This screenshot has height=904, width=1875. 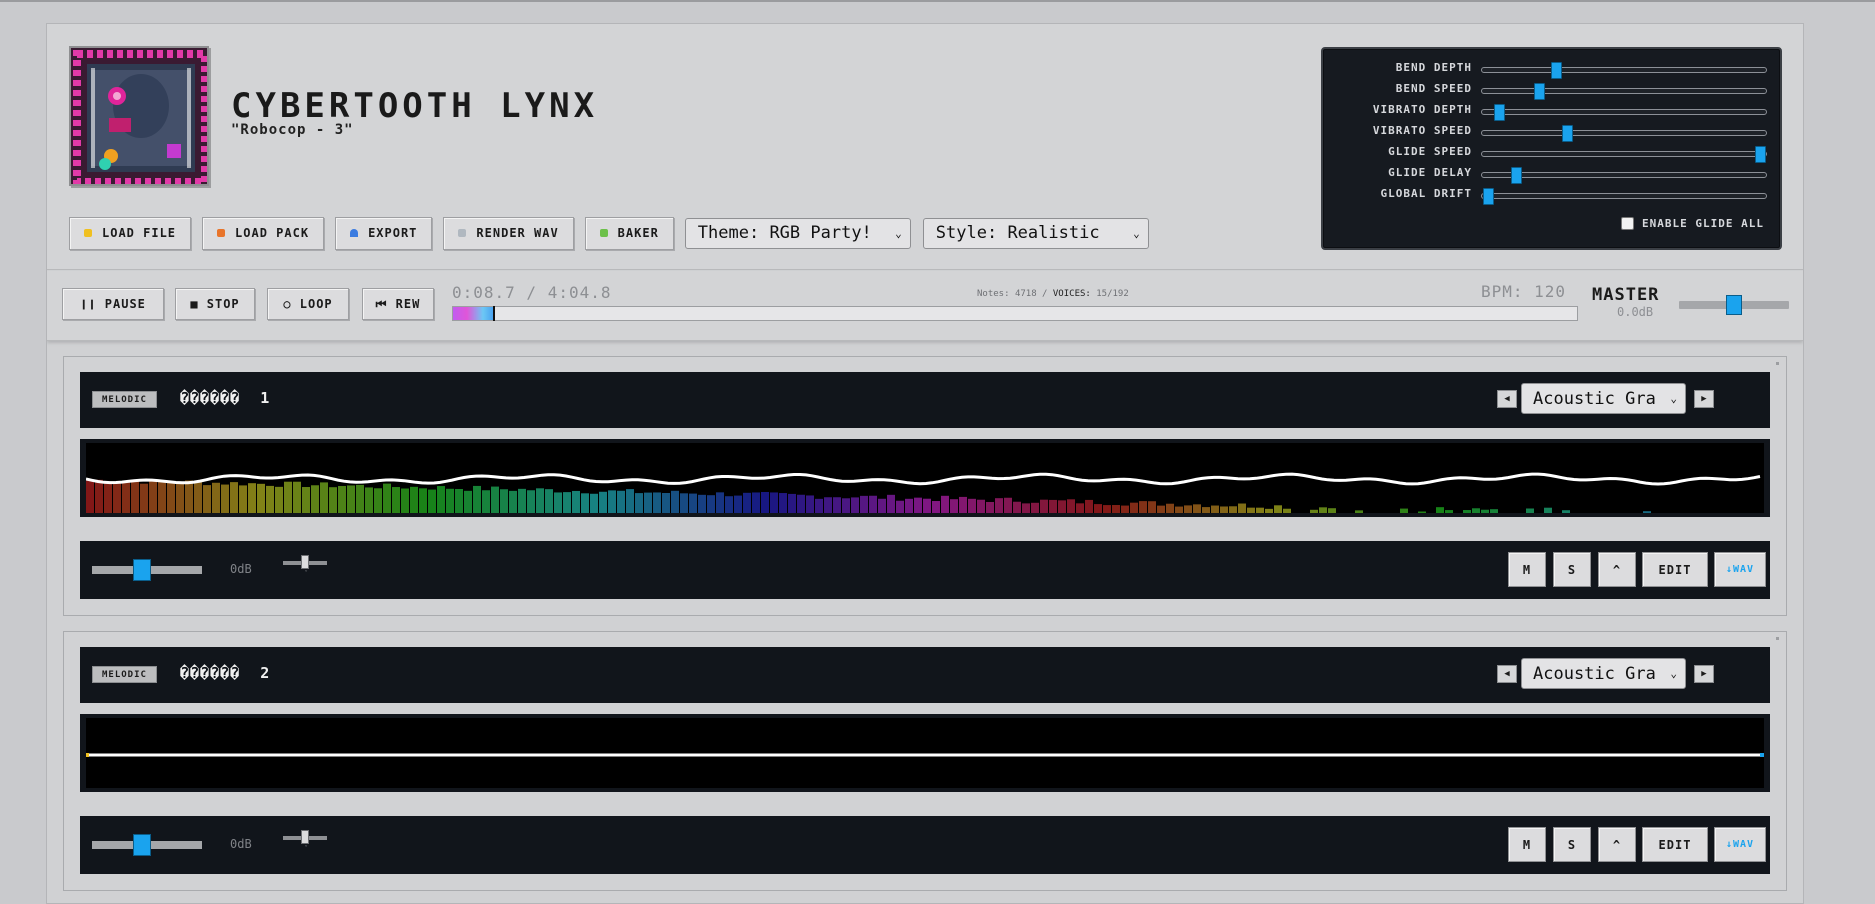 What do you see at coordinates (384, 233) in the screenshot?
I see `export-button: EXPORT` at bounding box center [384, 233].